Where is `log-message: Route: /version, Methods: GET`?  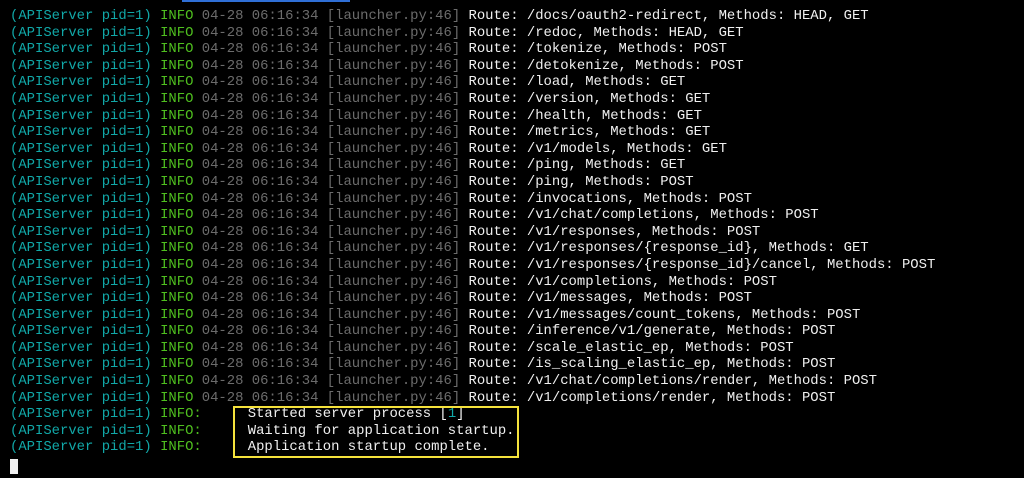 log-message: Route: /version, Methods: GET is located at coordinates (589, 98).